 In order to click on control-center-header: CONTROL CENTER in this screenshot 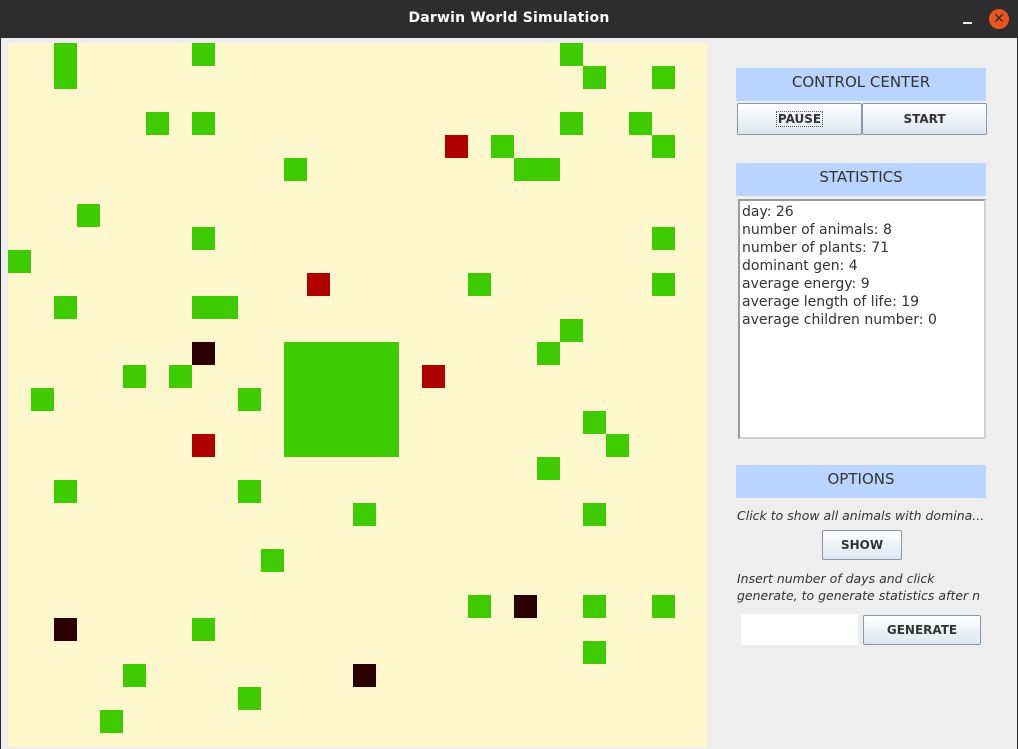, I will do `click(861, 84)`.